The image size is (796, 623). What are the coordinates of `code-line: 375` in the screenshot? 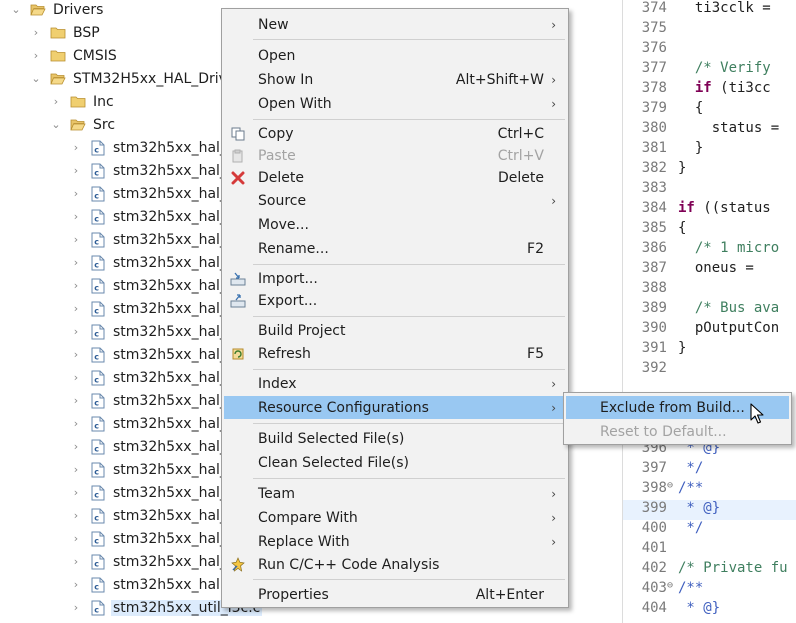 It's located at (709, 30).